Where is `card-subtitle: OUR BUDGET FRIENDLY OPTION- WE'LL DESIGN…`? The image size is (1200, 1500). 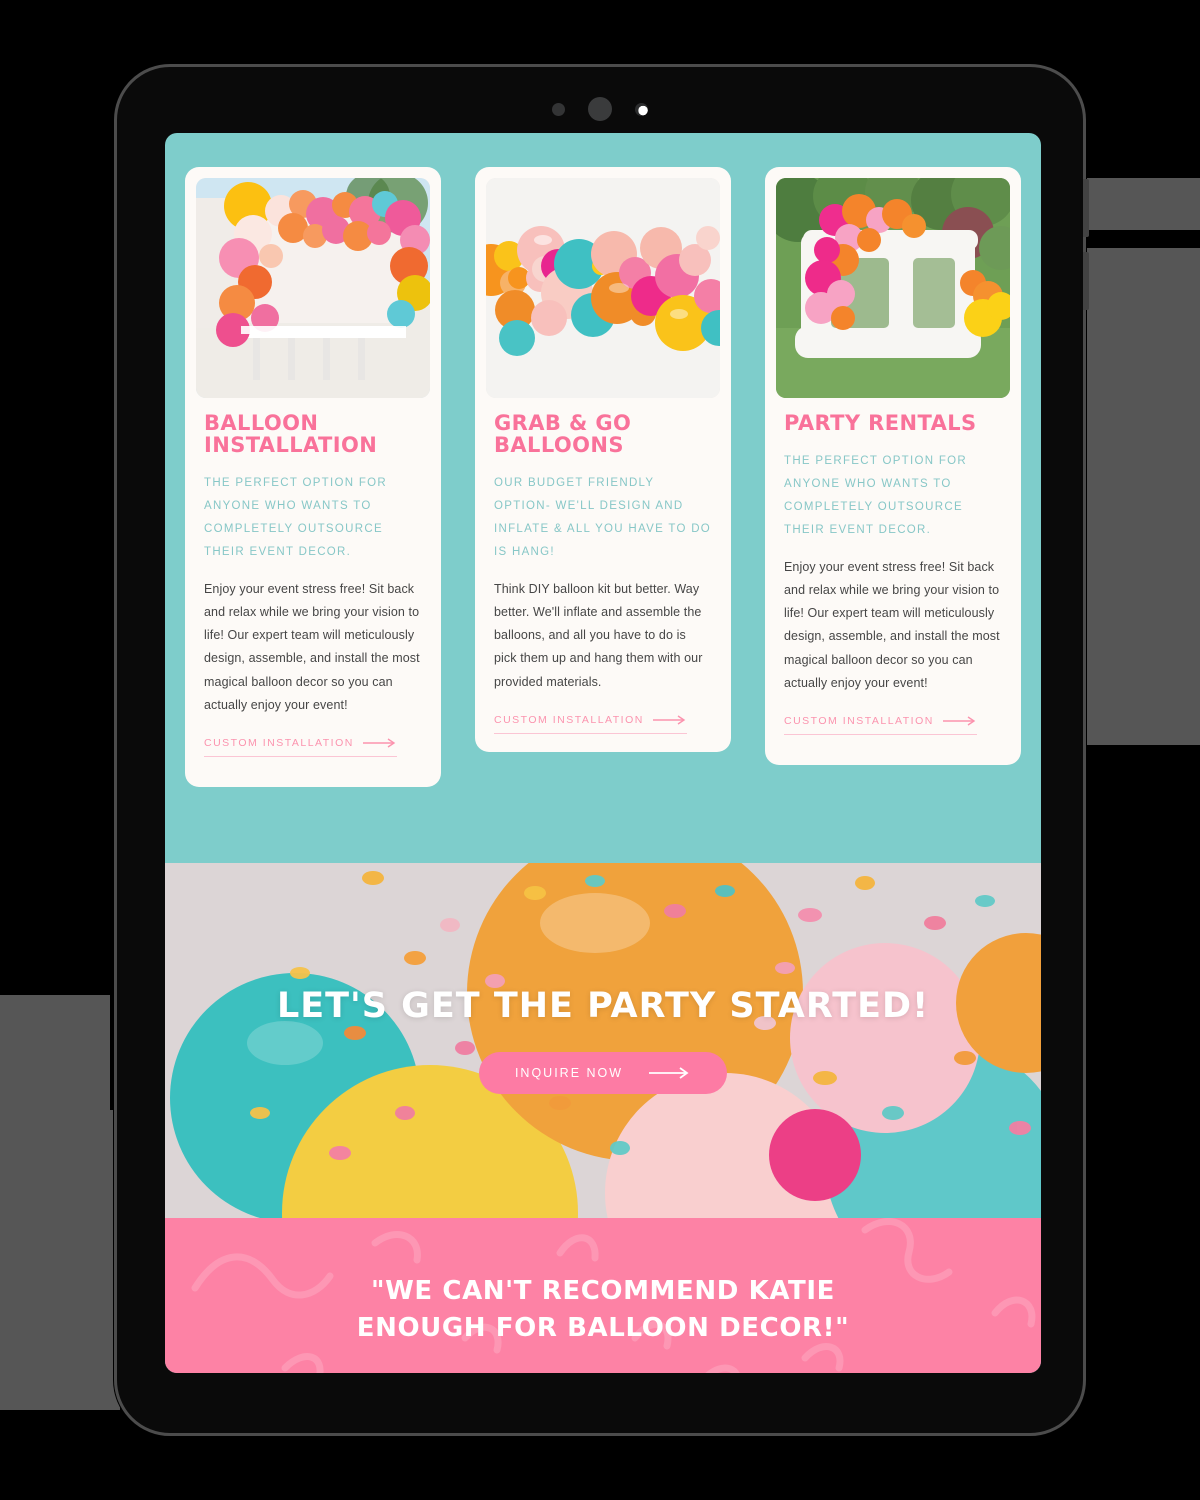
card-subtitle: OUR BUDGET FRIENDLY OPTION- WE'LL DESIGN… is located at coordinates (603, 518).